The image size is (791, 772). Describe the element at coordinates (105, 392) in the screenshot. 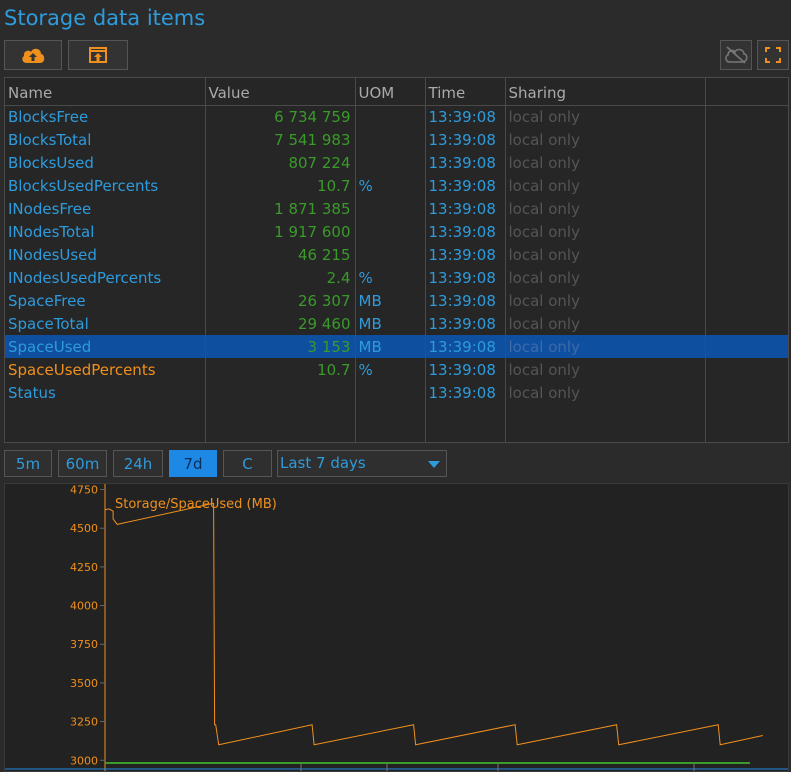

I see `cell-name: Status` at that location.